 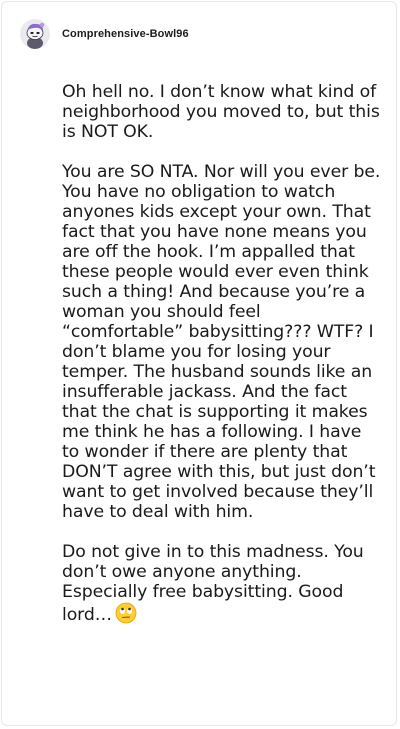 I want to click on comment-header: Comprehensive-Bowl96, so click(x=104, y=34).